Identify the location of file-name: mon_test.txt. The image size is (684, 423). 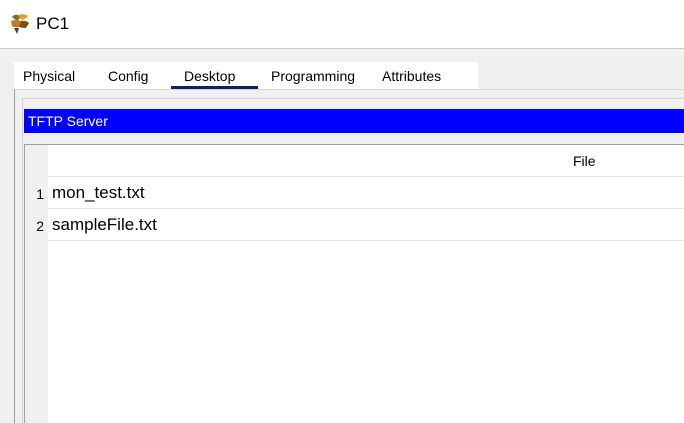
(98, 192).